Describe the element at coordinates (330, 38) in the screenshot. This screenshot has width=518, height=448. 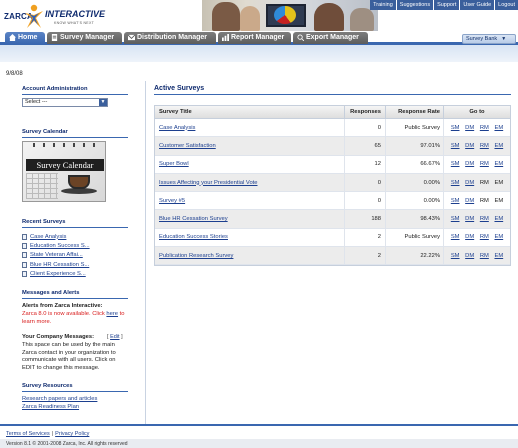
I see `tab-export-manager: Export Manager` at that location.